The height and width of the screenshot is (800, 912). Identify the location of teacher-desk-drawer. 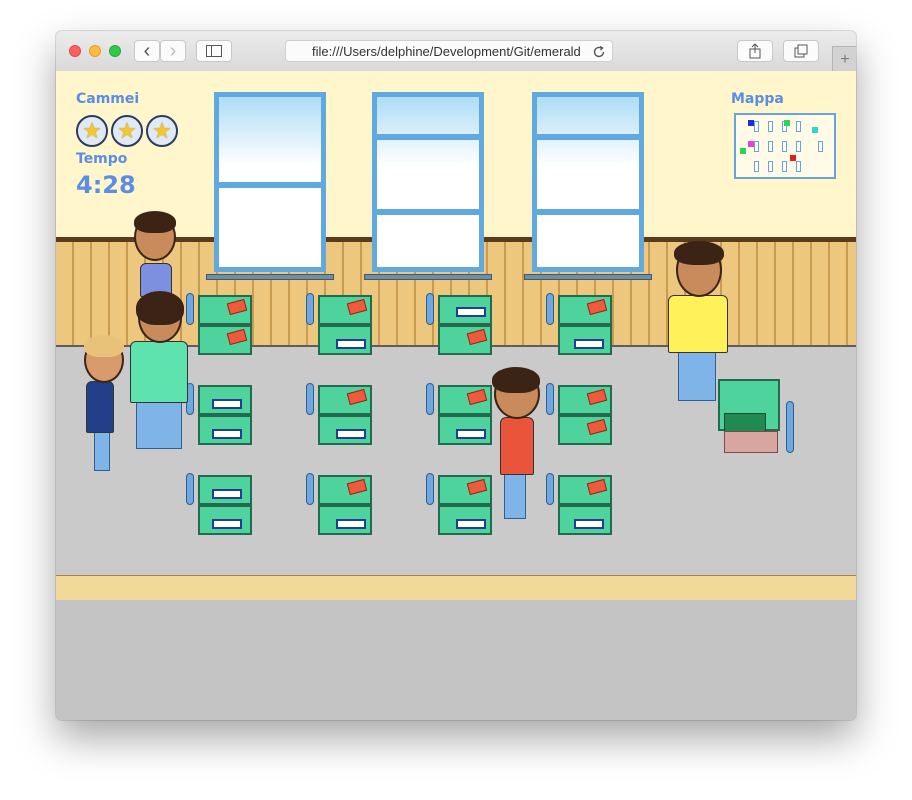
(751, 442).